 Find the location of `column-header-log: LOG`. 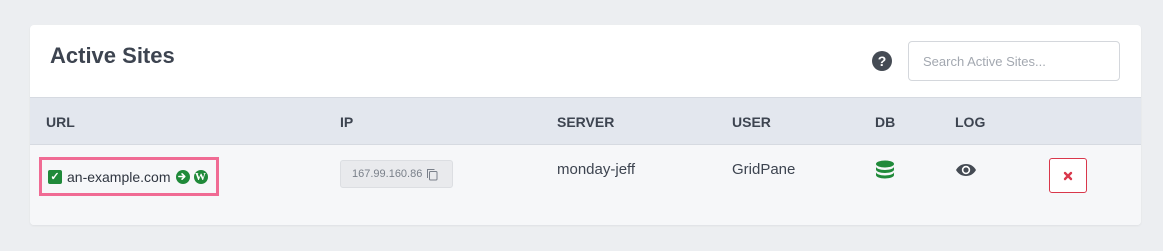

column-header-log: LOG is located at coordinates (970, 122).